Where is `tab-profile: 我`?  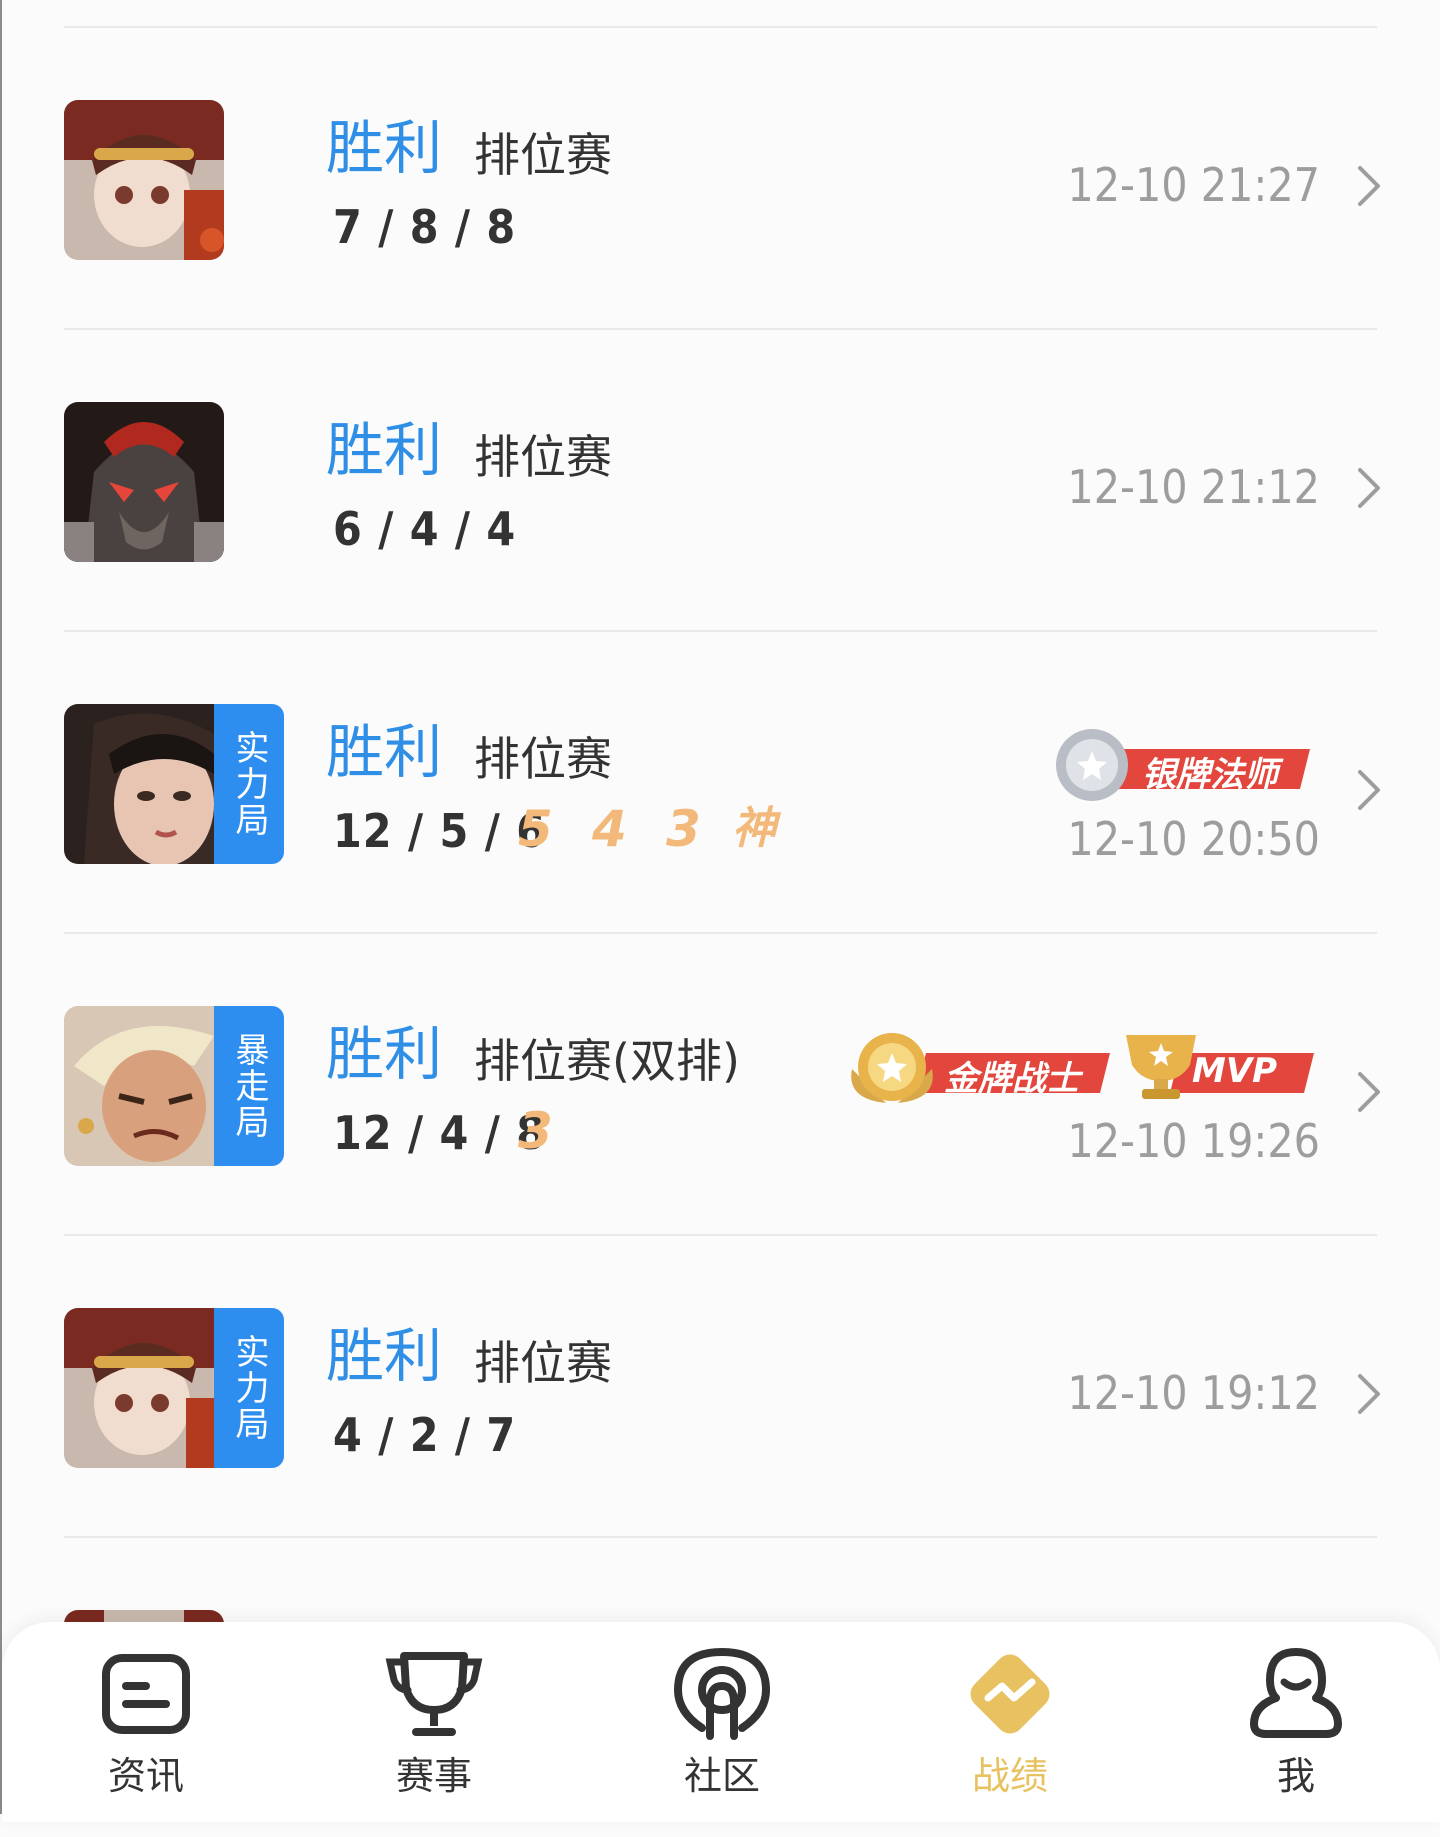
tab-profile: 我 is located at coordinates (1296, 1718).